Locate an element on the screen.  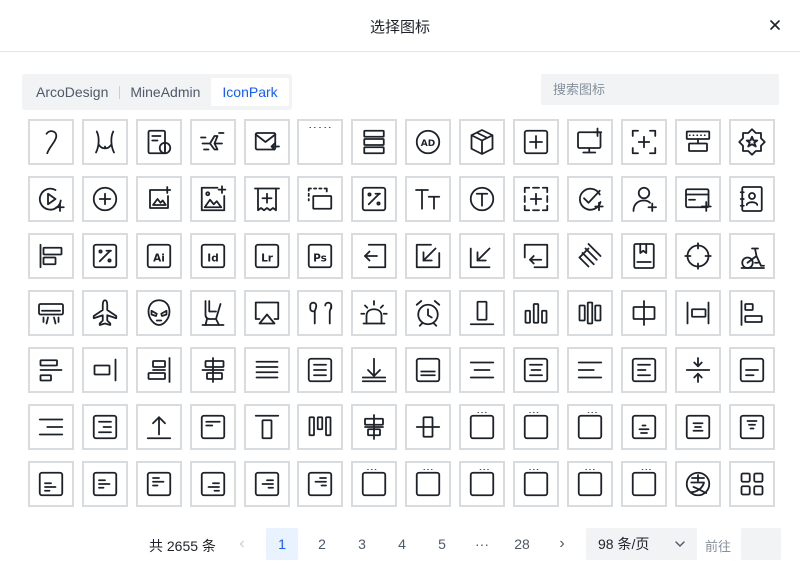
prev-page-button: ‹ is located at coordinates (242, 544).